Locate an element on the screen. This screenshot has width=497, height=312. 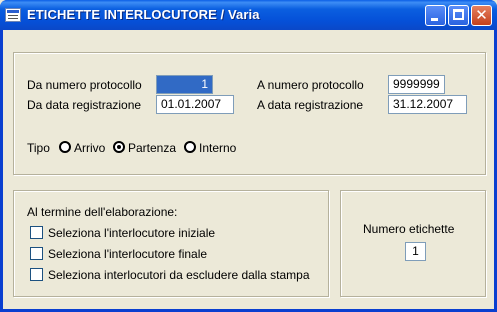
seleziona-finale-label: Seleziona l'interlocutore finale is located at coordinates (127, 254).